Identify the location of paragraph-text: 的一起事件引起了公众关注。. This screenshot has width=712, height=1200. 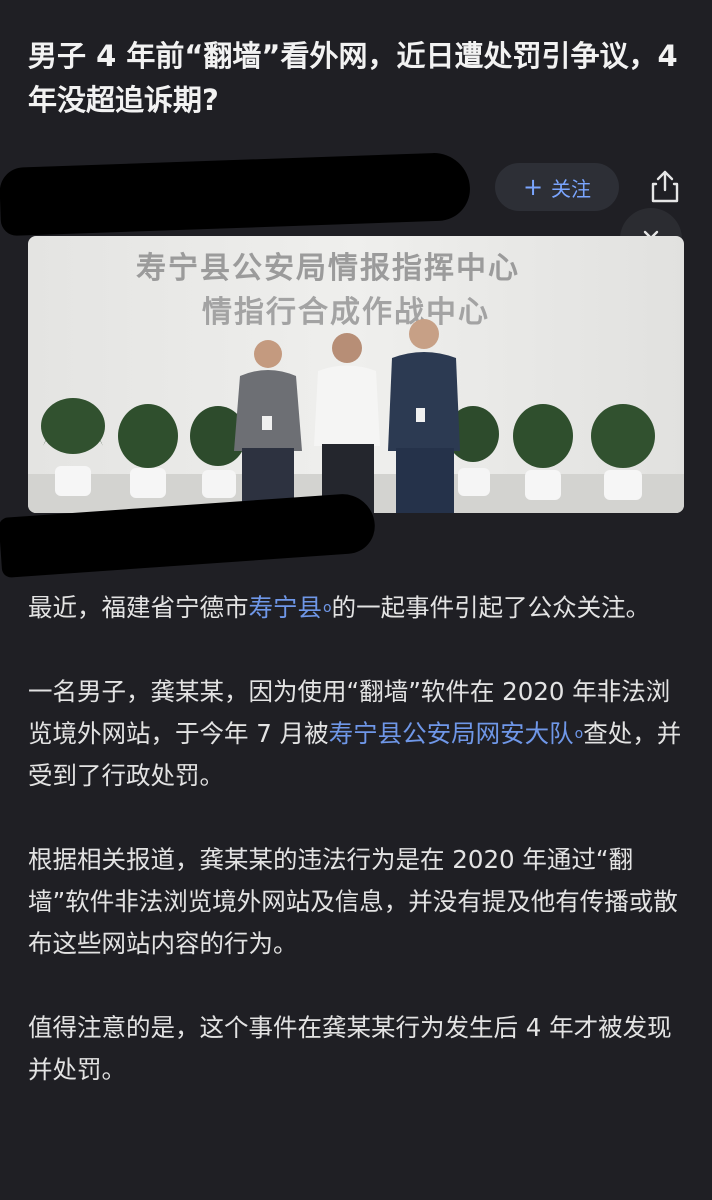
(491, 607).